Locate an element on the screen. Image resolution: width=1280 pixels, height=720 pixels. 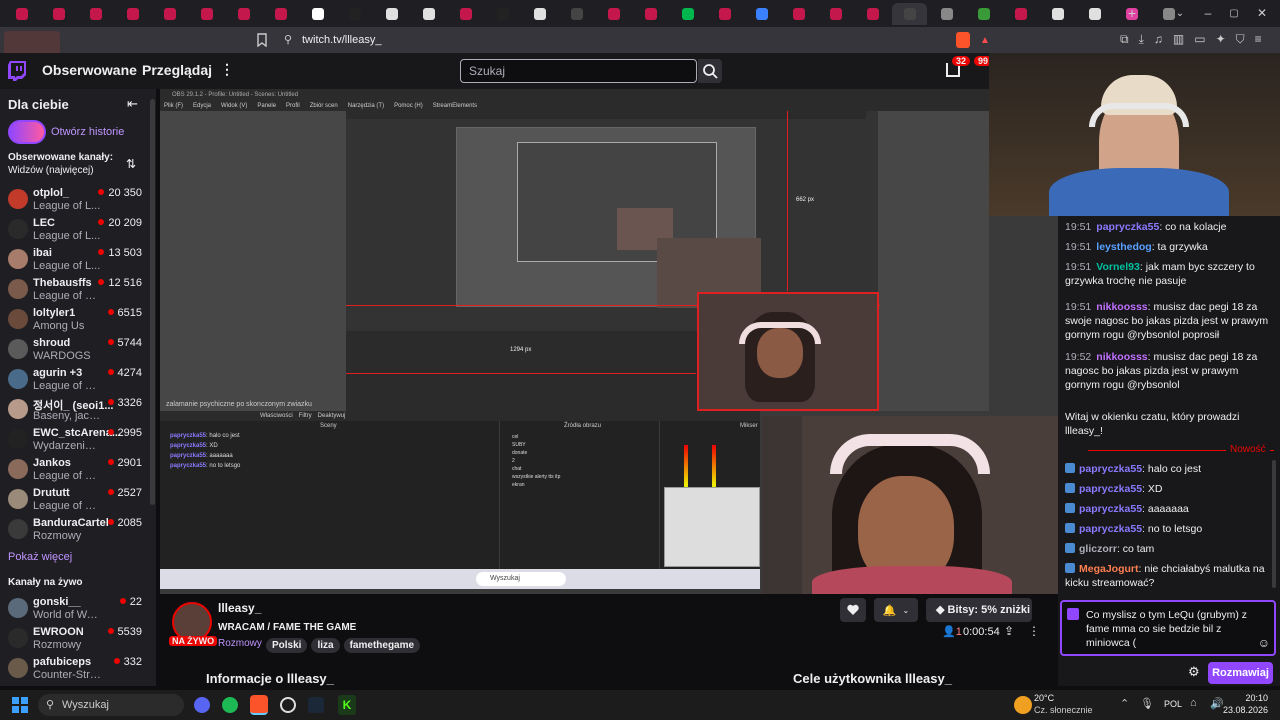
sidebar-channel: EWROON Rozmowy 5539 is located at coordinates (78, 639).